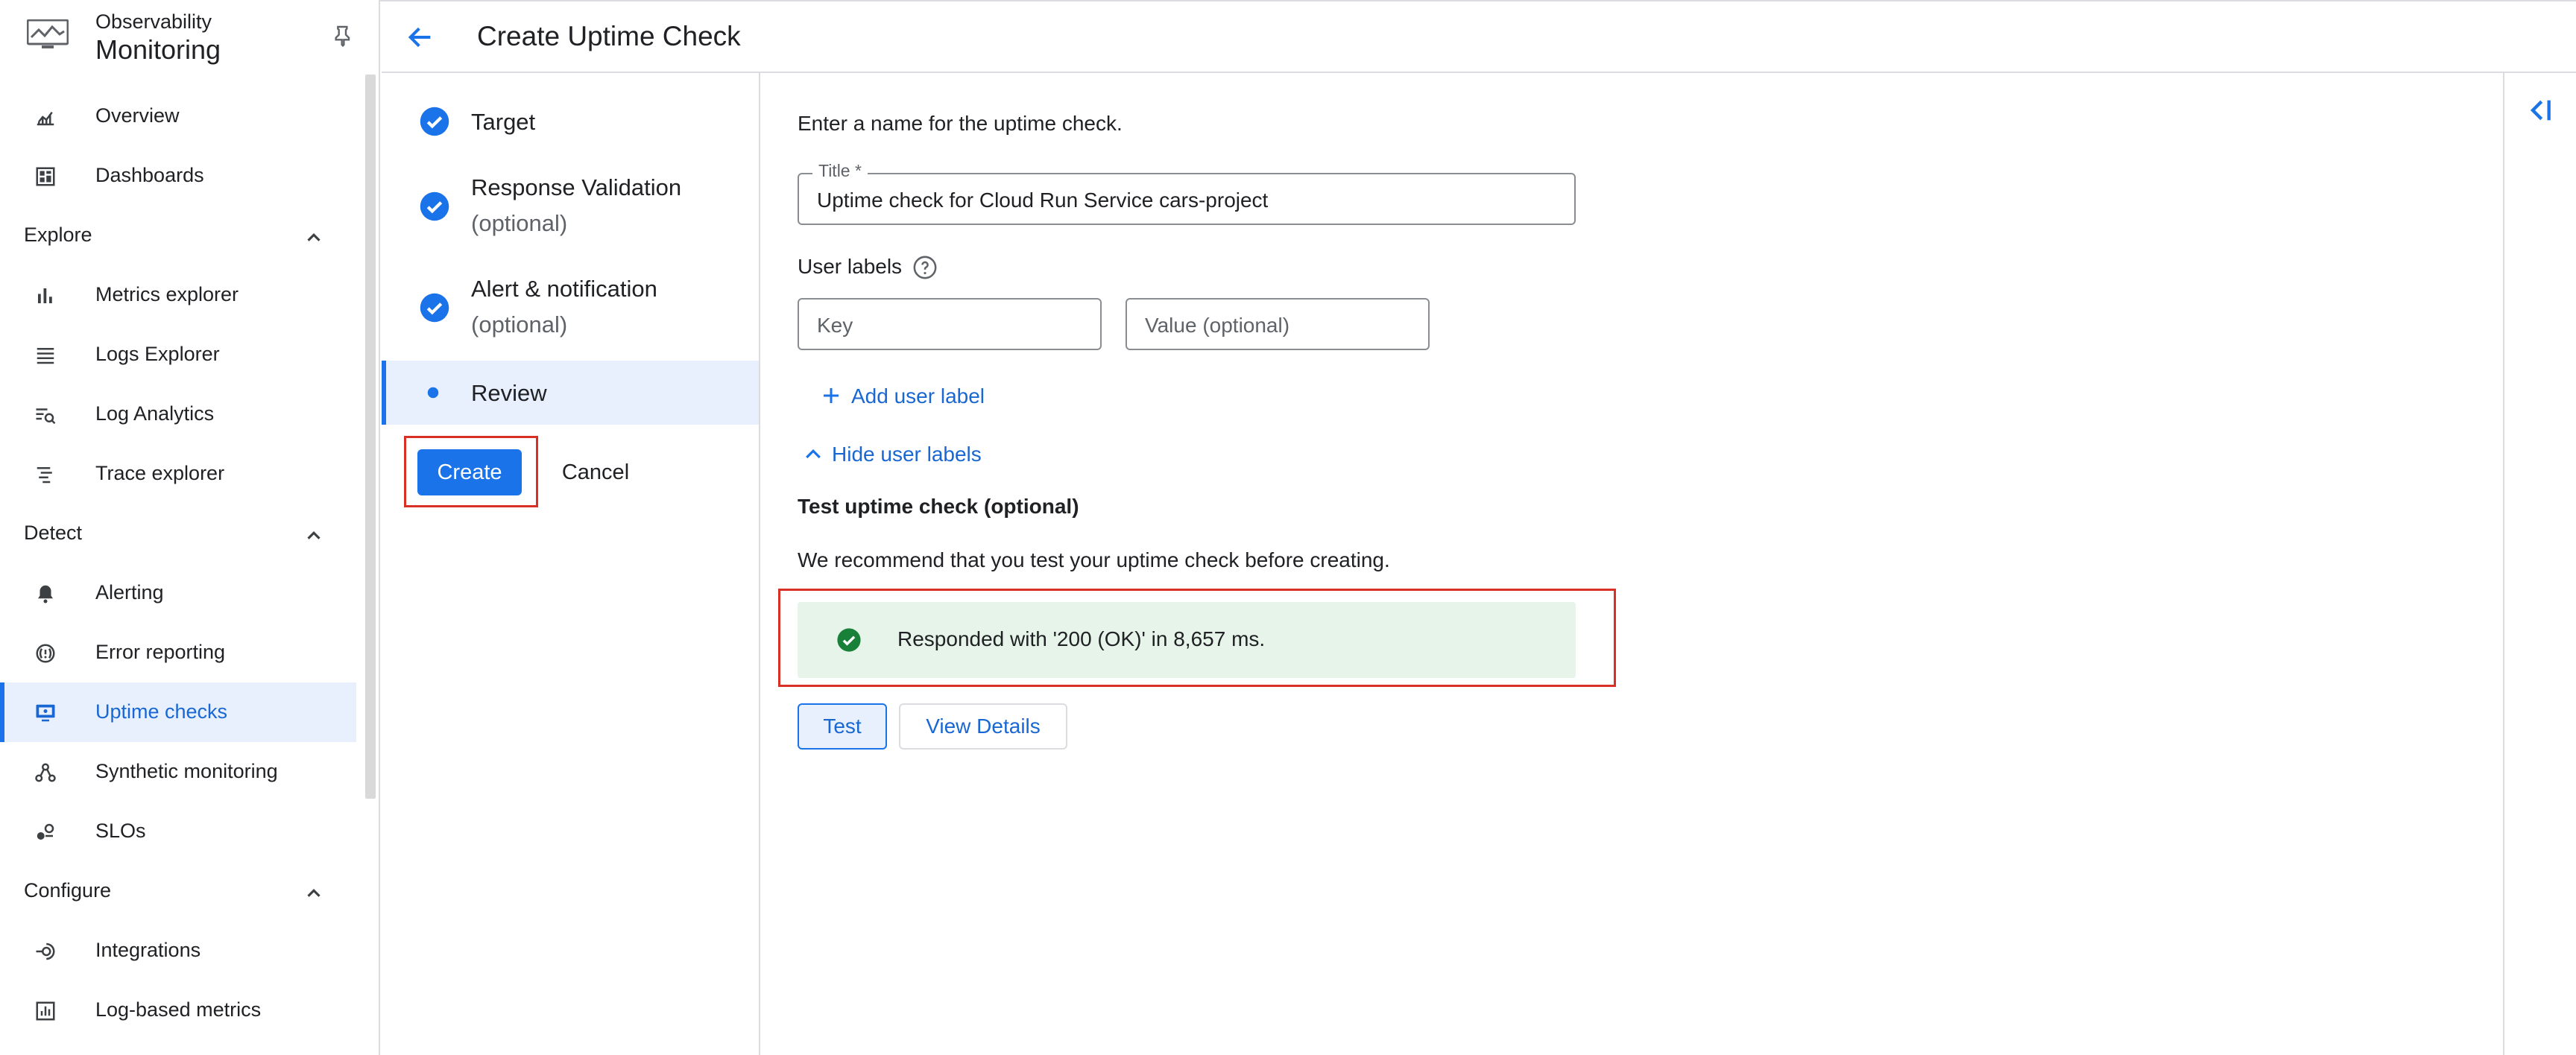 Image resolution: width=2576 pixels, height=1055 pixels. What do you see at coordinates (46, 416) in the screenshot?
I see `search-list-icon` at bounding box center [46, 416].